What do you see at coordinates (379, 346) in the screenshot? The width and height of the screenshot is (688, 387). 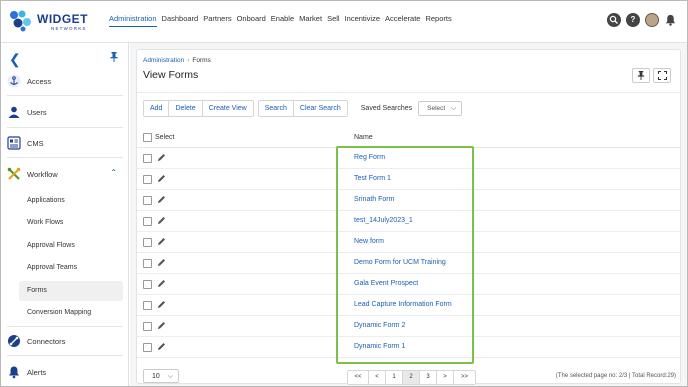 I see `form-name-link: Dynamic Form 1` at bounding box center [379, 346].